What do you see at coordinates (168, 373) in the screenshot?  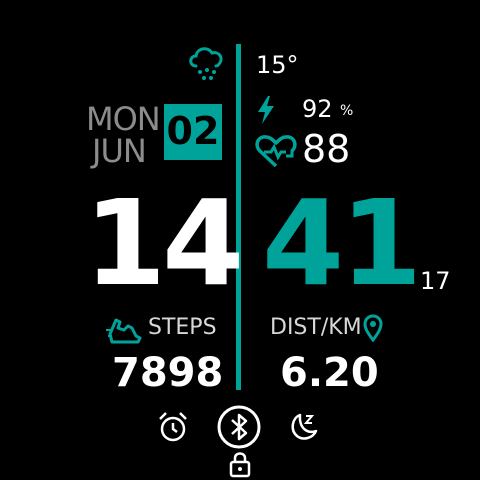 I see `steps-value: 7898` at bounding box center [168, 373].